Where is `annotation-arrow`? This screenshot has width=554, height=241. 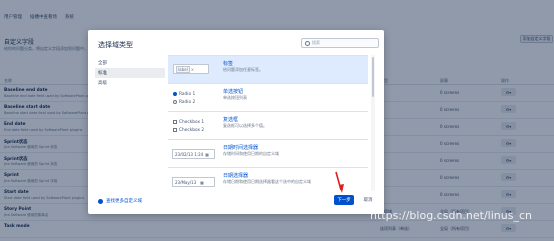
annotation-arrow is located at coordinates (339, 182).